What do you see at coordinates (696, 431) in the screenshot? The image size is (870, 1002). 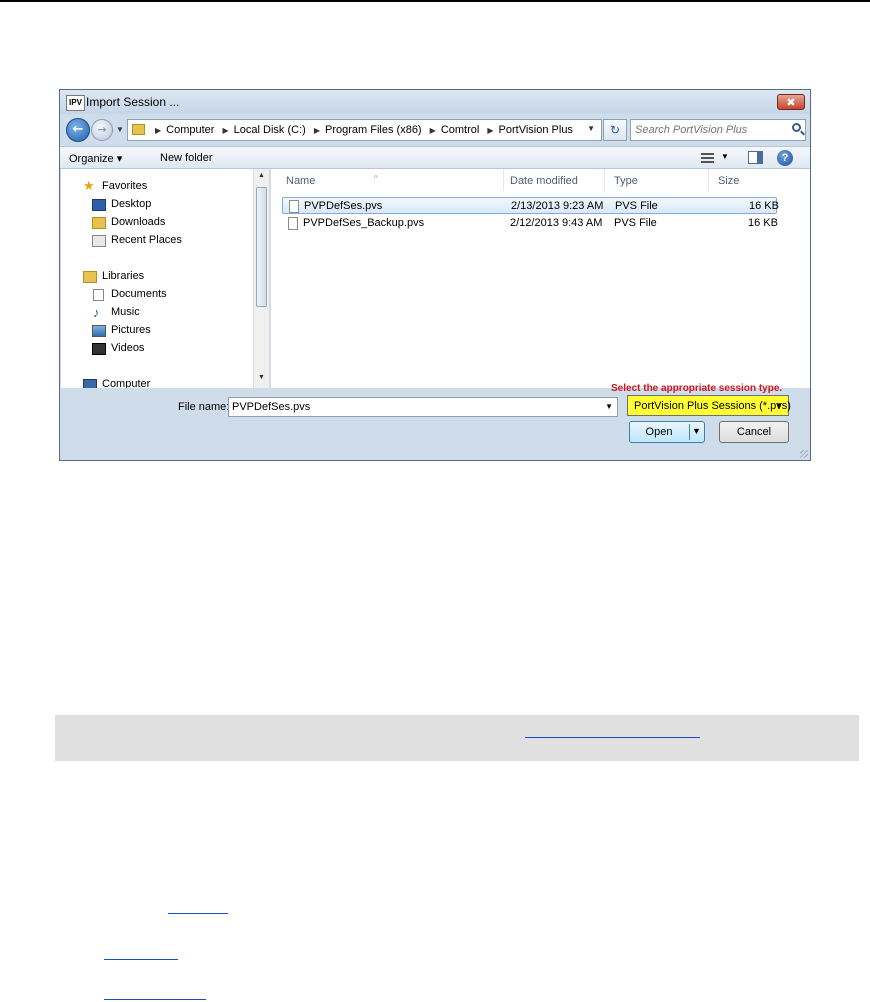 I see `open-options-dropdown-icon: ▼` at bounding box center [696, 431].